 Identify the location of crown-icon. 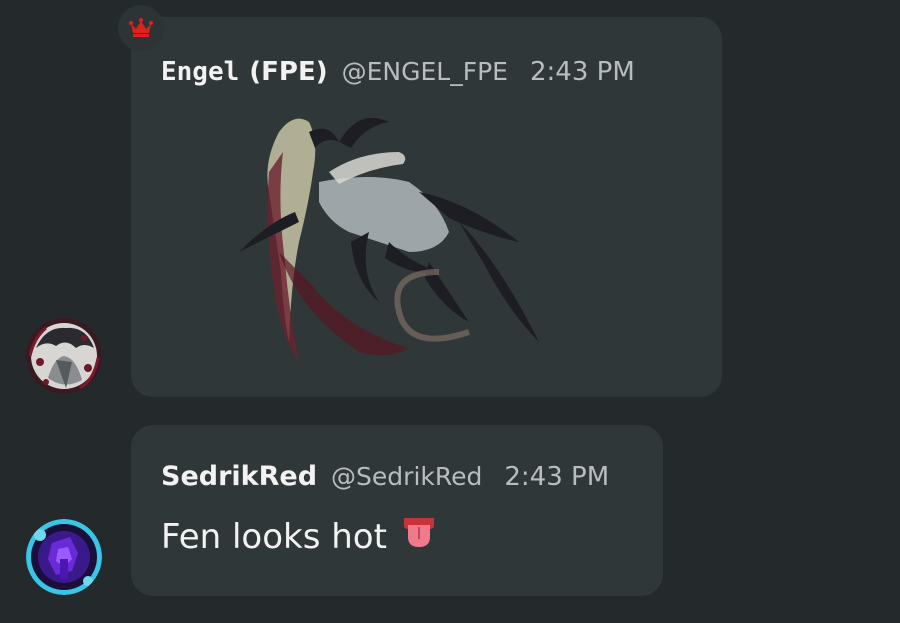
(141, 27).